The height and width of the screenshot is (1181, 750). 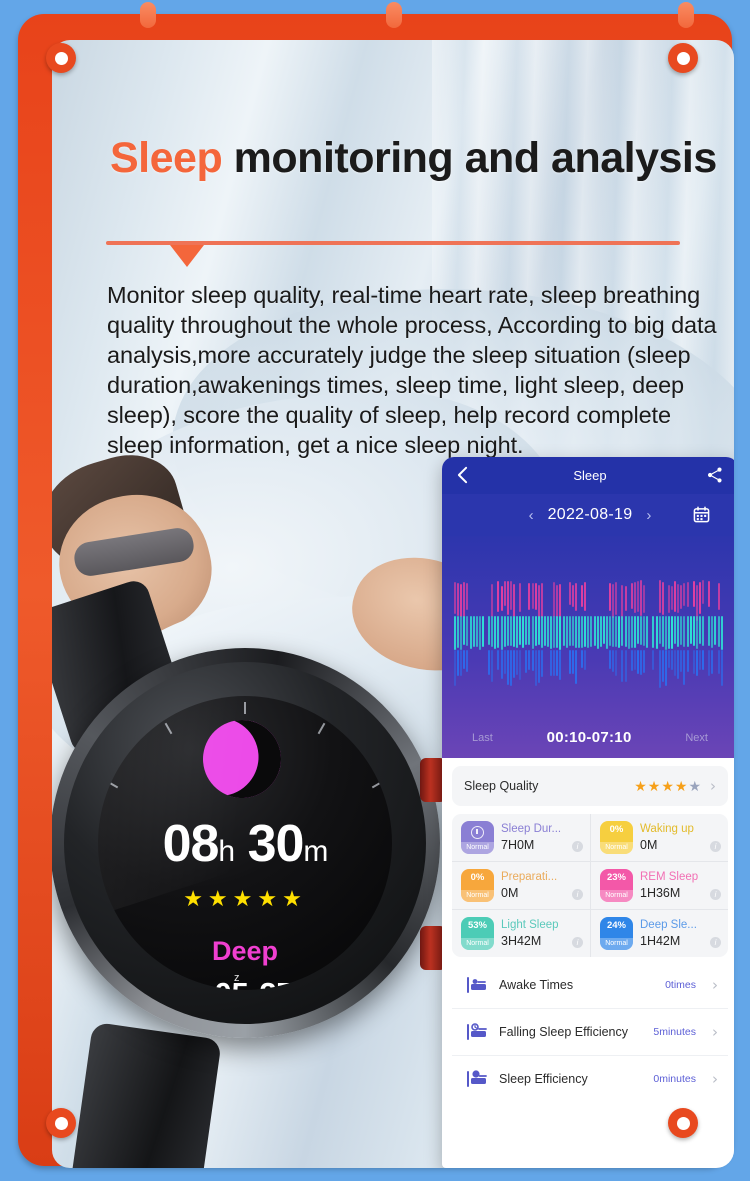 I want to click on watch-bezel: 08h 30m ★★★★★ Deep 05h27m z, so click(x=245, y=843).